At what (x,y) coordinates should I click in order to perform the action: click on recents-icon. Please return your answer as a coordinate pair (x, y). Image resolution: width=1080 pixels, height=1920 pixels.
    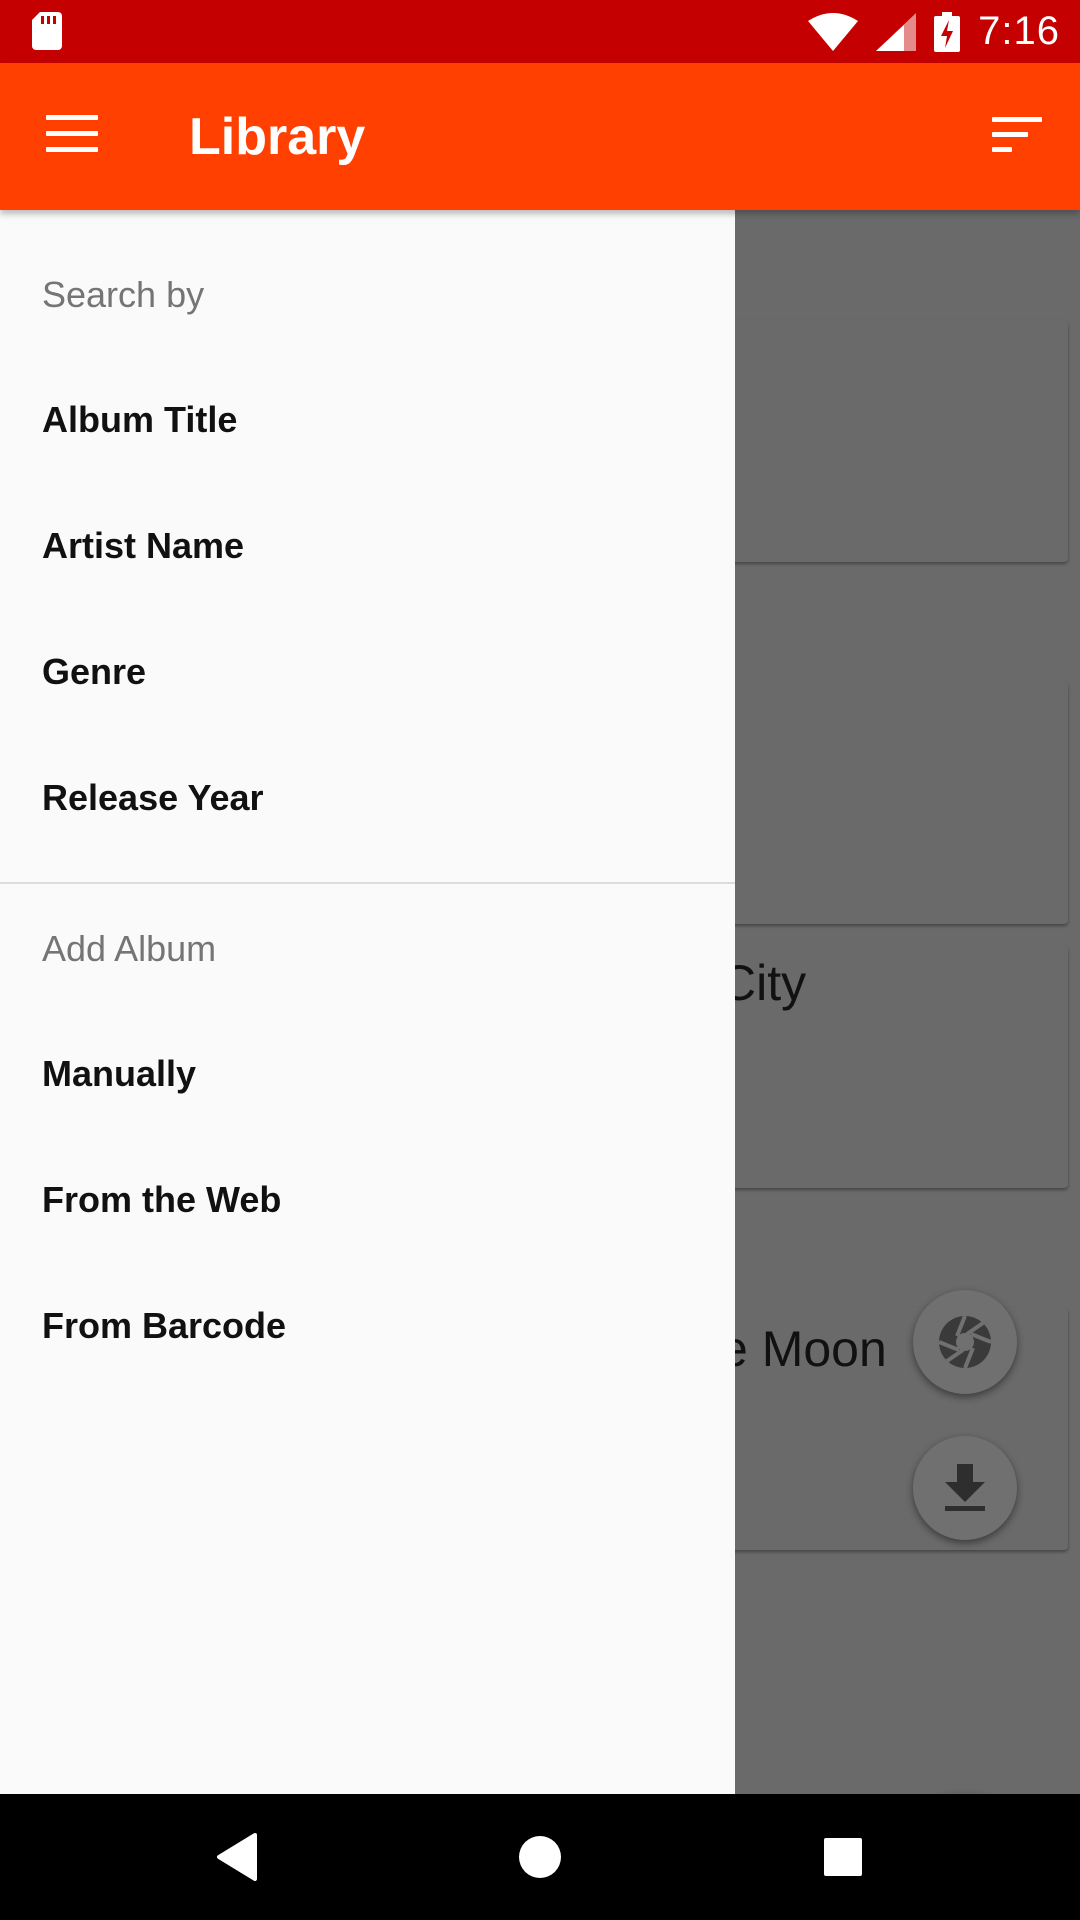
    Looking at the image, I should click on (843, 1857).